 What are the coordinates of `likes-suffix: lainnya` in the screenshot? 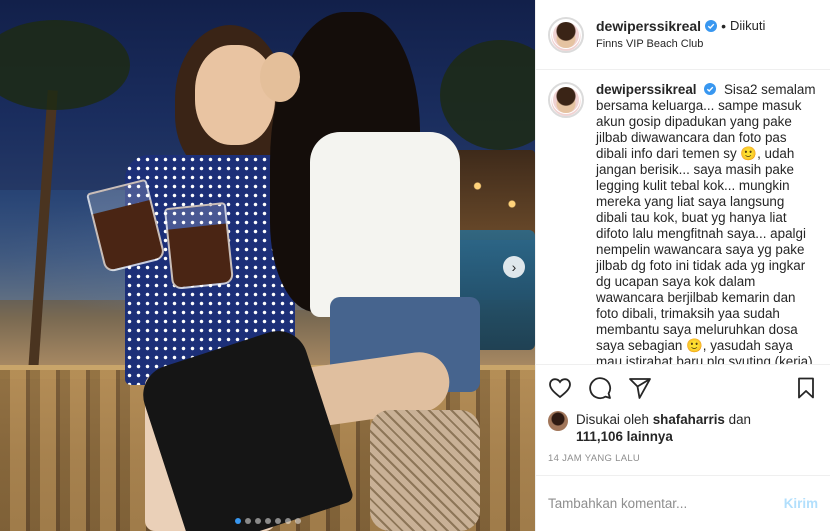 It's located at (650, 436).